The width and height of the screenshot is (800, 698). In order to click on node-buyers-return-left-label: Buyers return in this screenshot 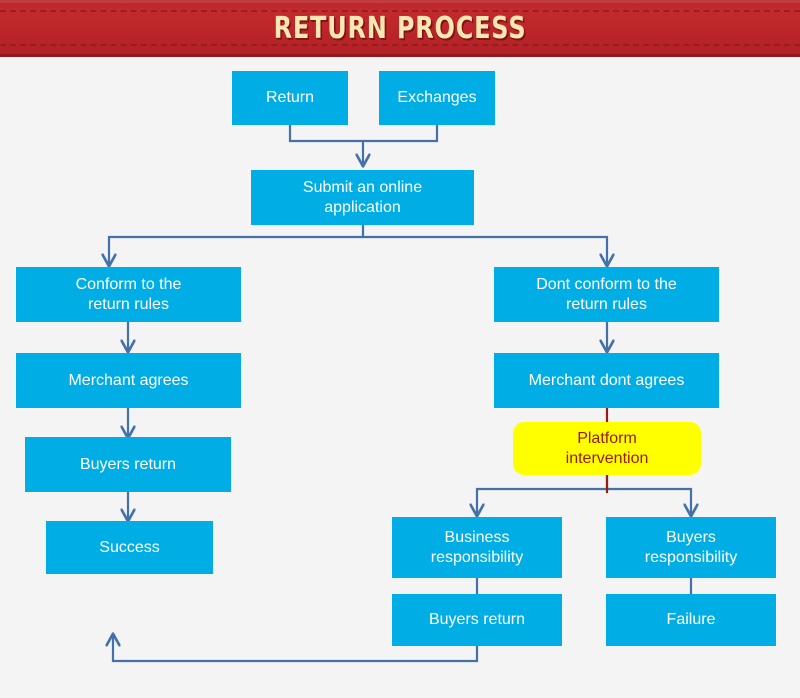, I will do `click(128, 464)`.